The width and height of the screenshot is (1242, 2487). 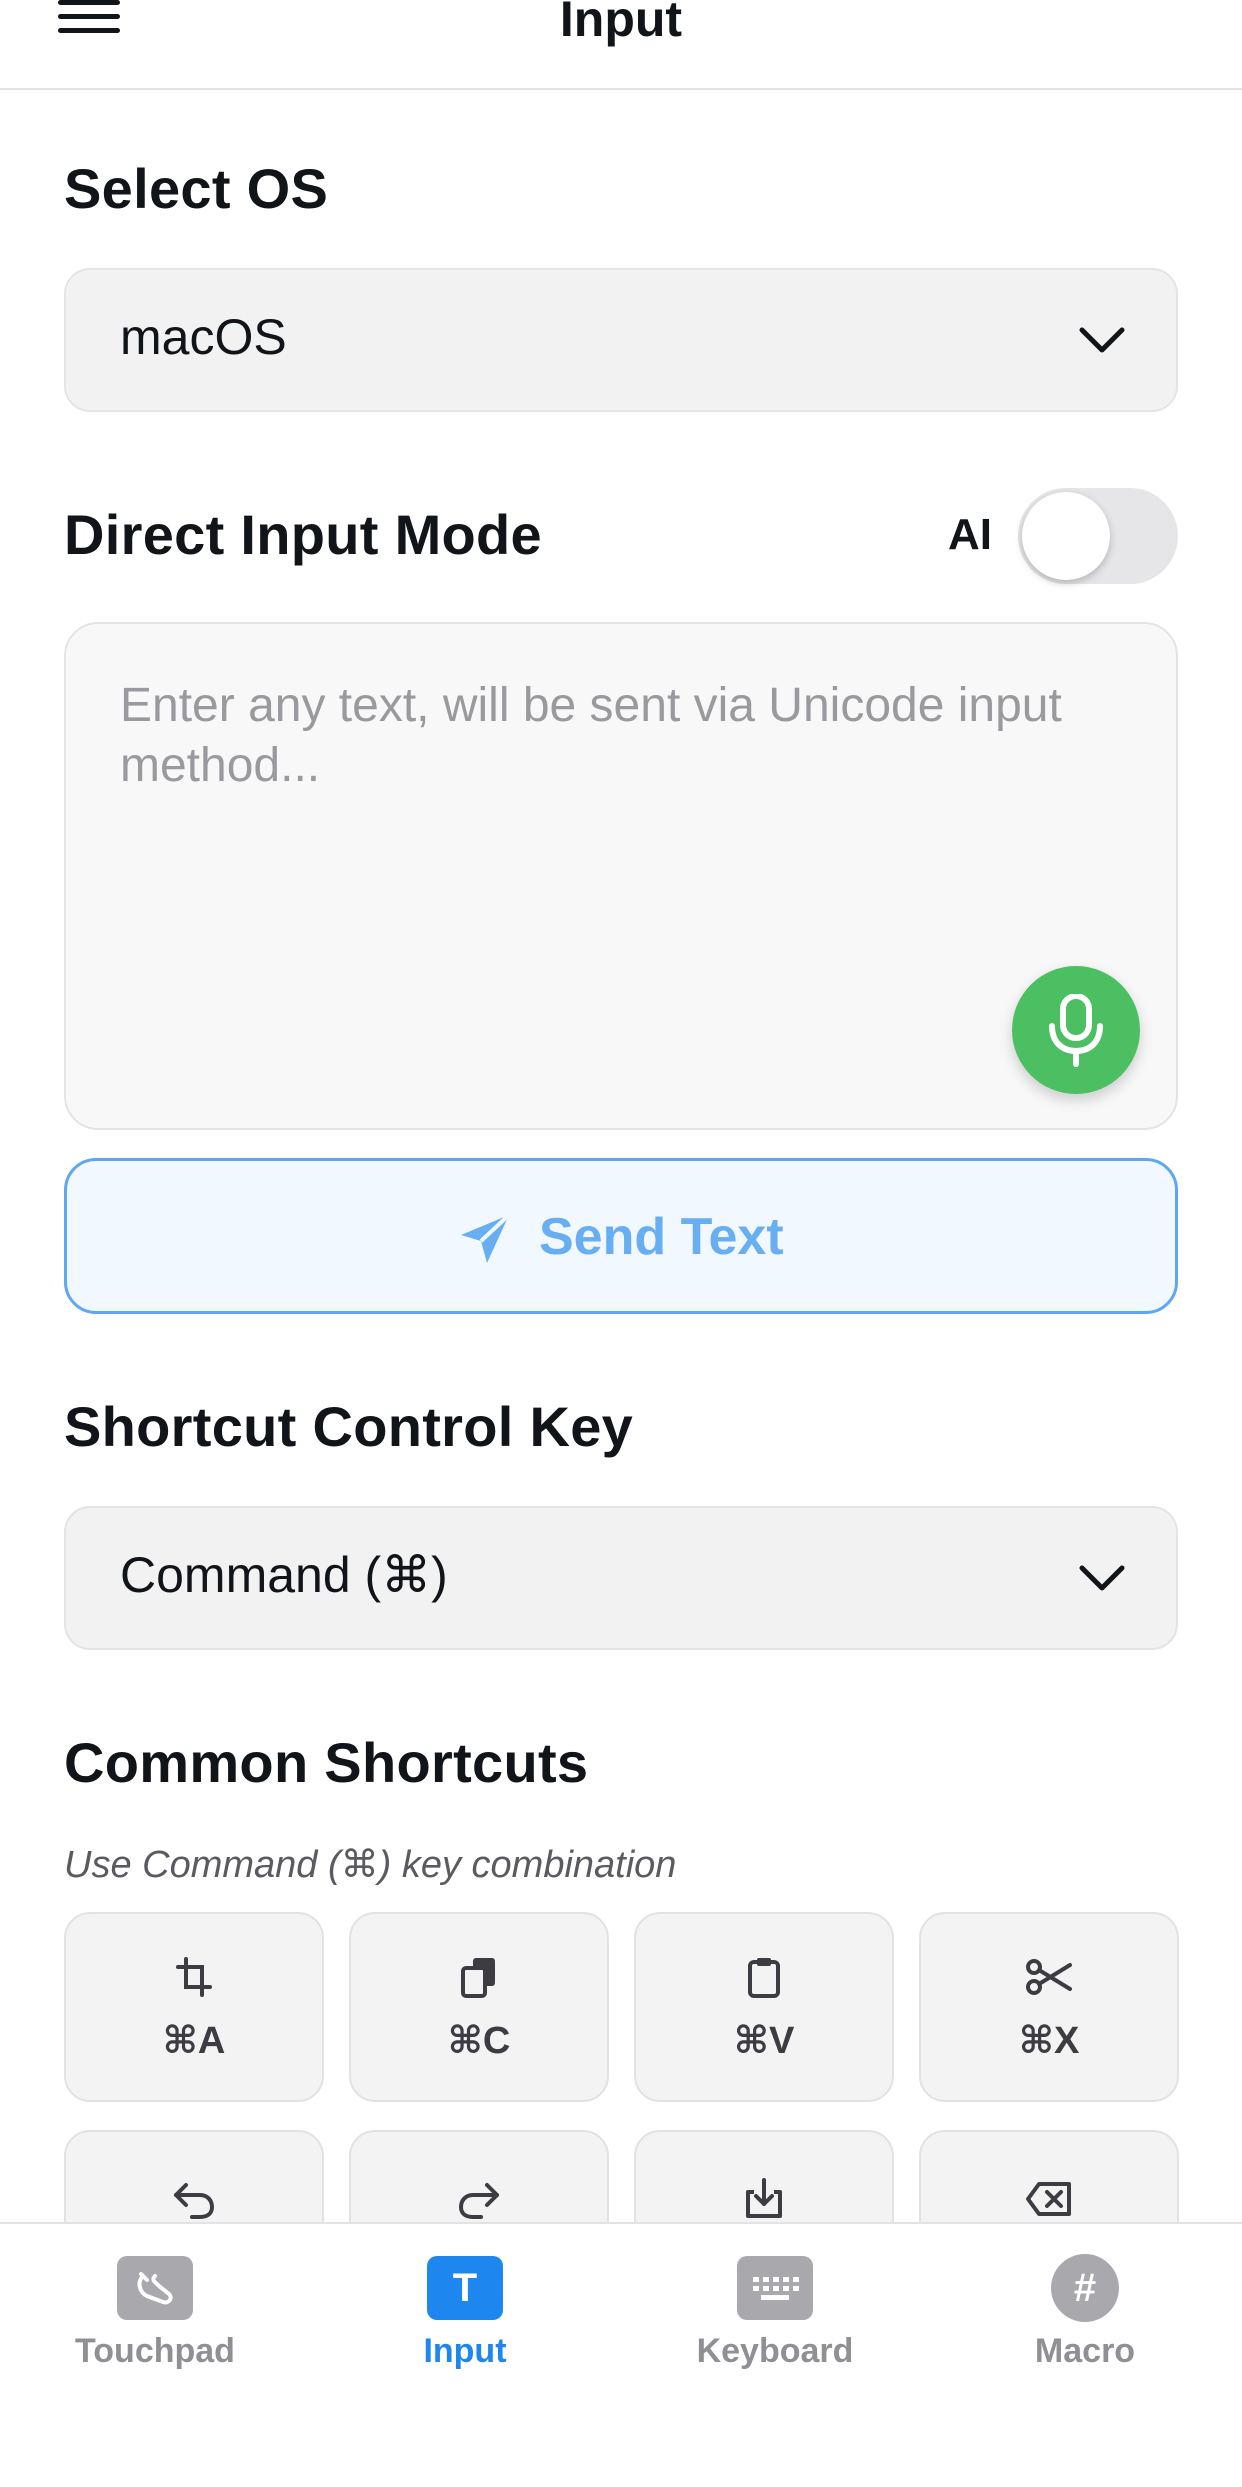 I want to click on page-title: Input, so click(x=621, y=23).